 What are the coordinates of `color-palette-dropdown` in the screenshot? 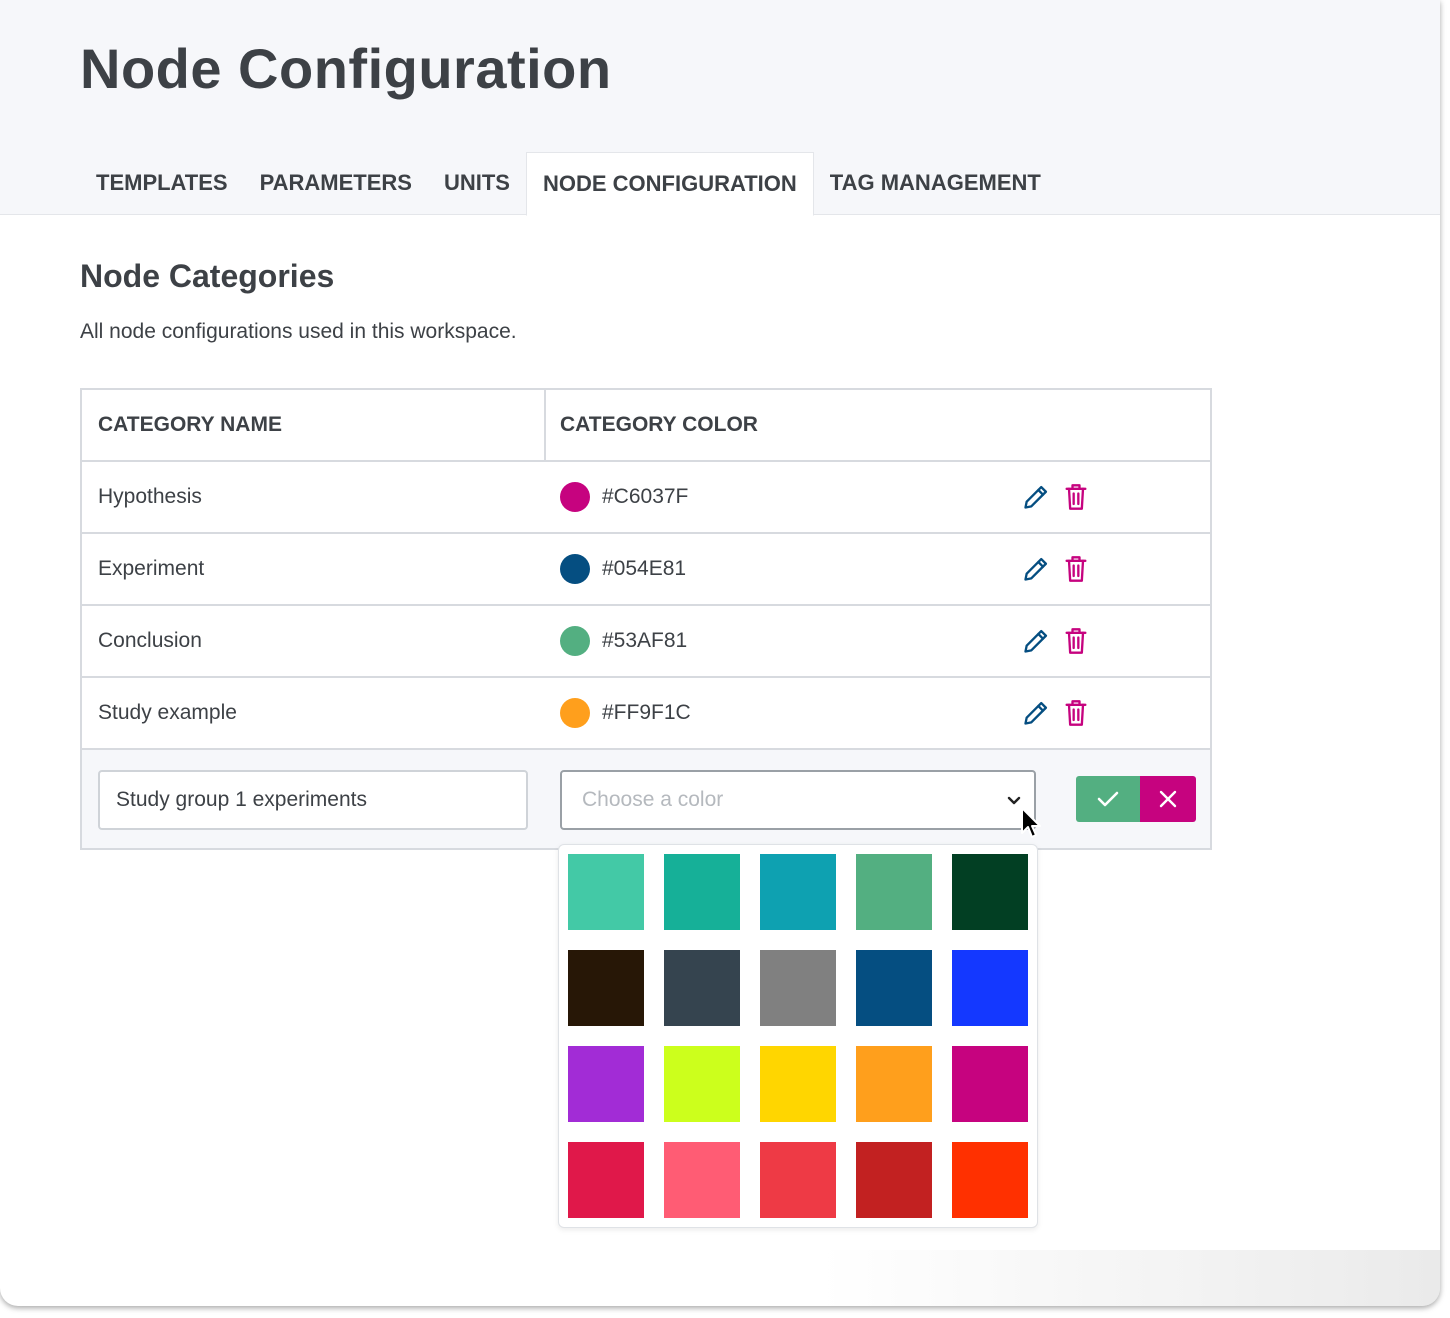 It's located at (798, 1036).